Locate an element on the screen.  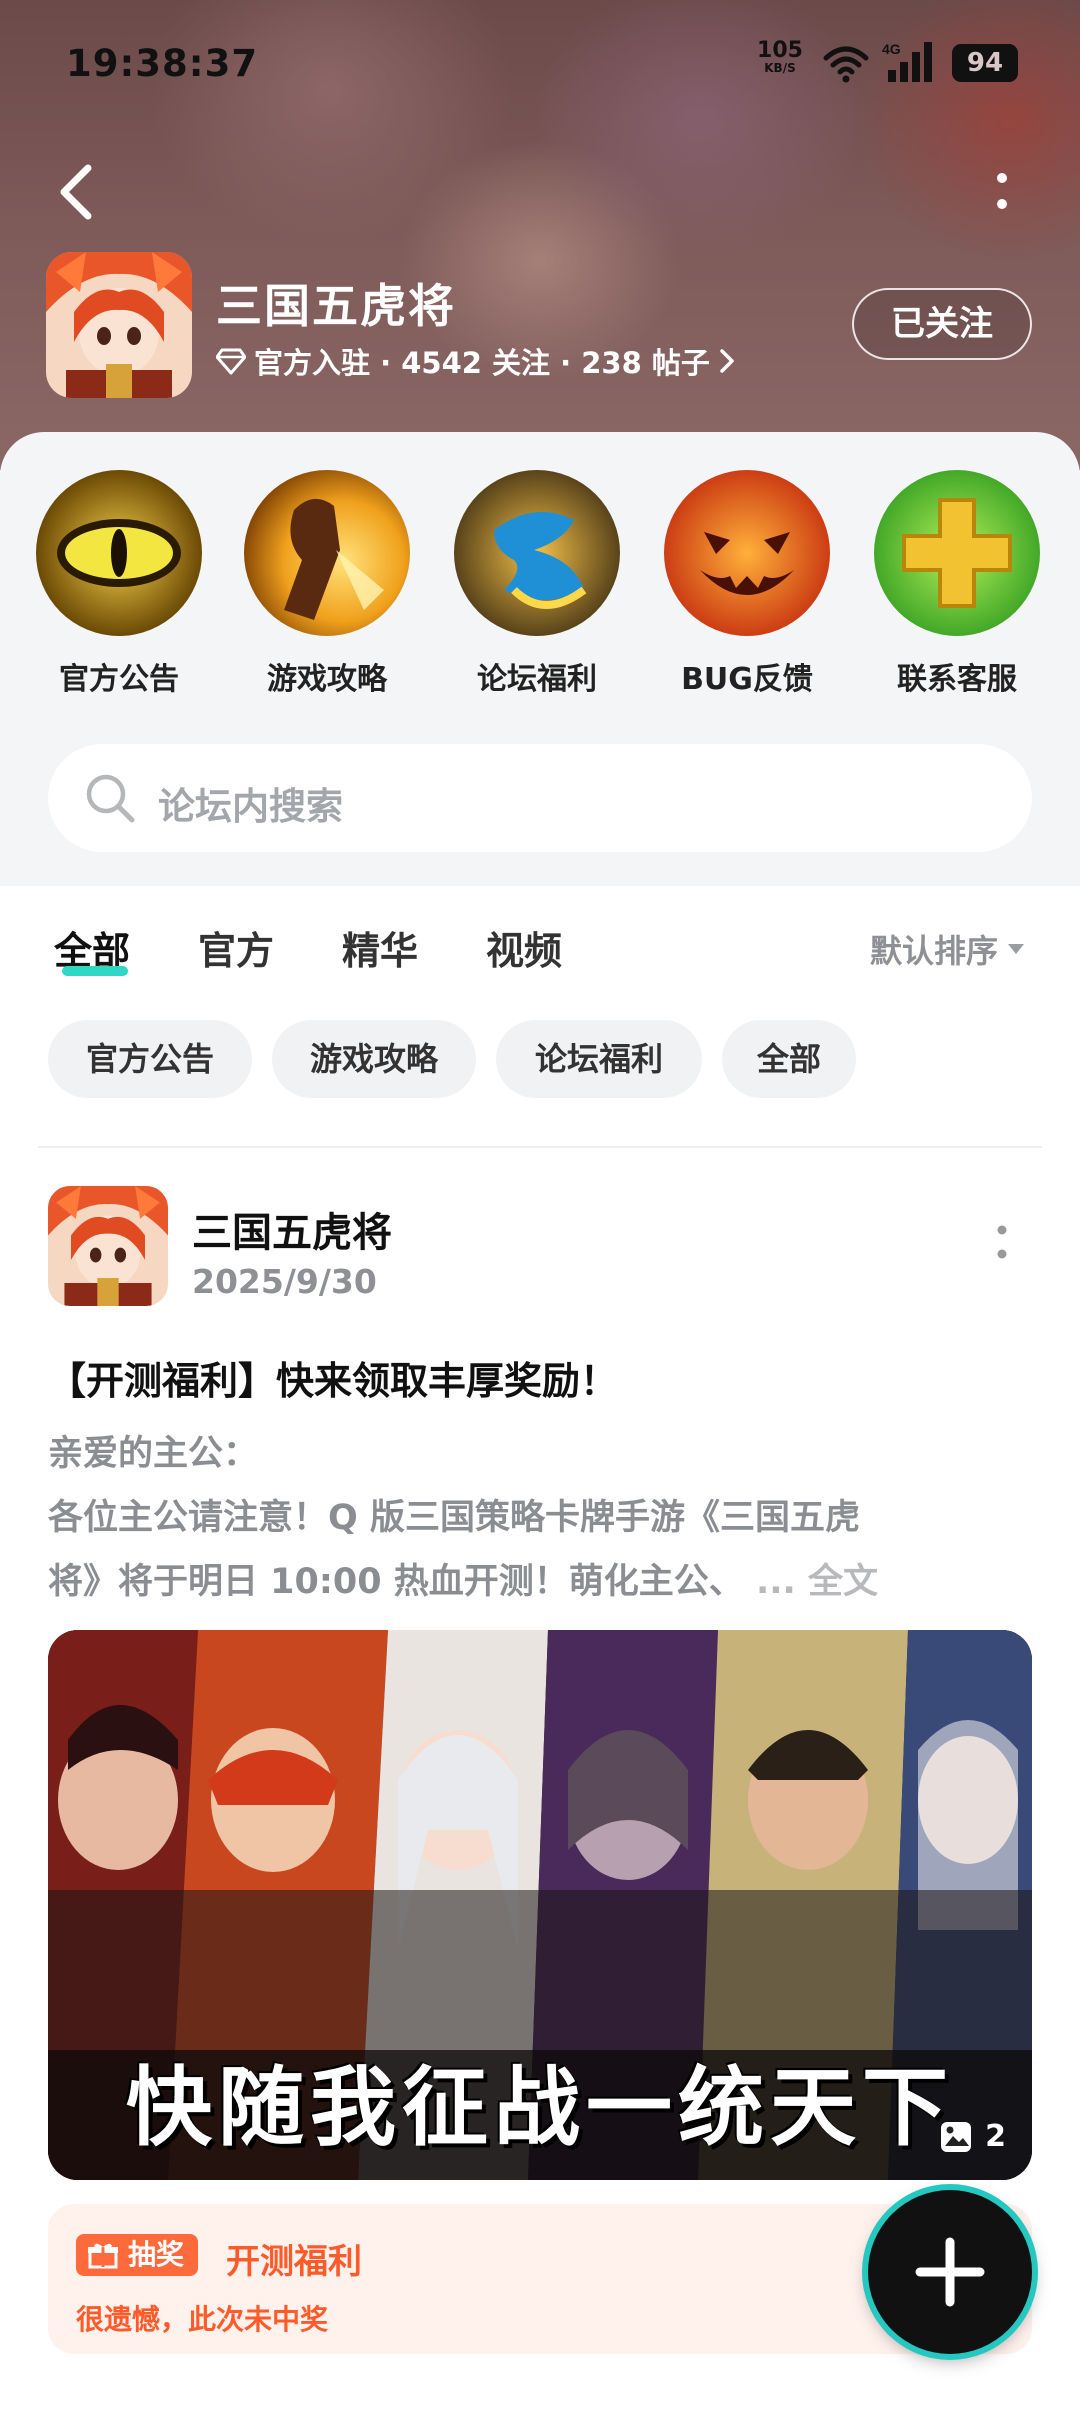
category-filters: 官方公告 游戏攻略 论坛福利 全部 is located at coordinates (540, 1060).